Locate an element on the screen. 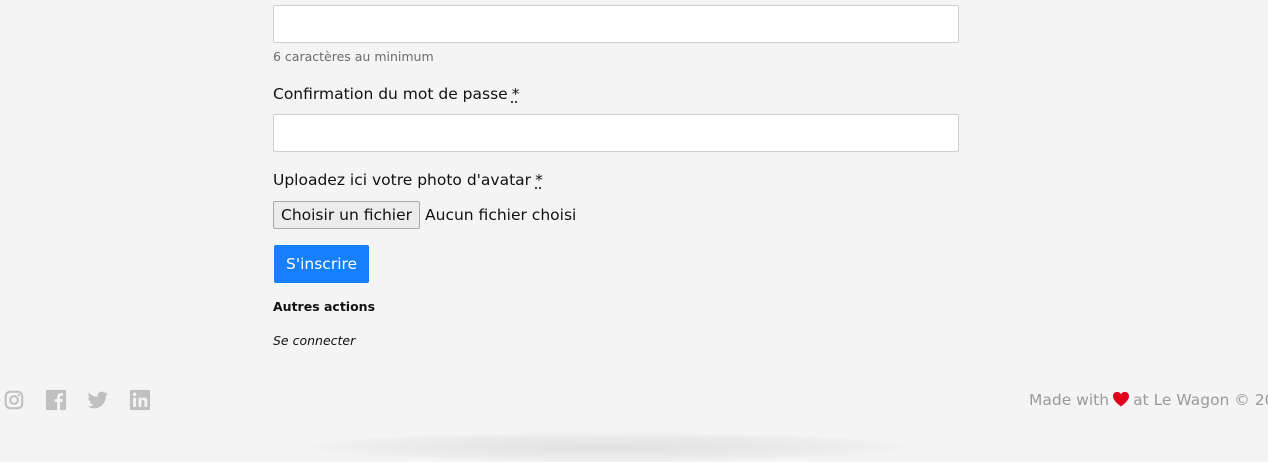  avatar-label: Uploadez ici votre photo d'avatar * is located at coordinates (408, 180).